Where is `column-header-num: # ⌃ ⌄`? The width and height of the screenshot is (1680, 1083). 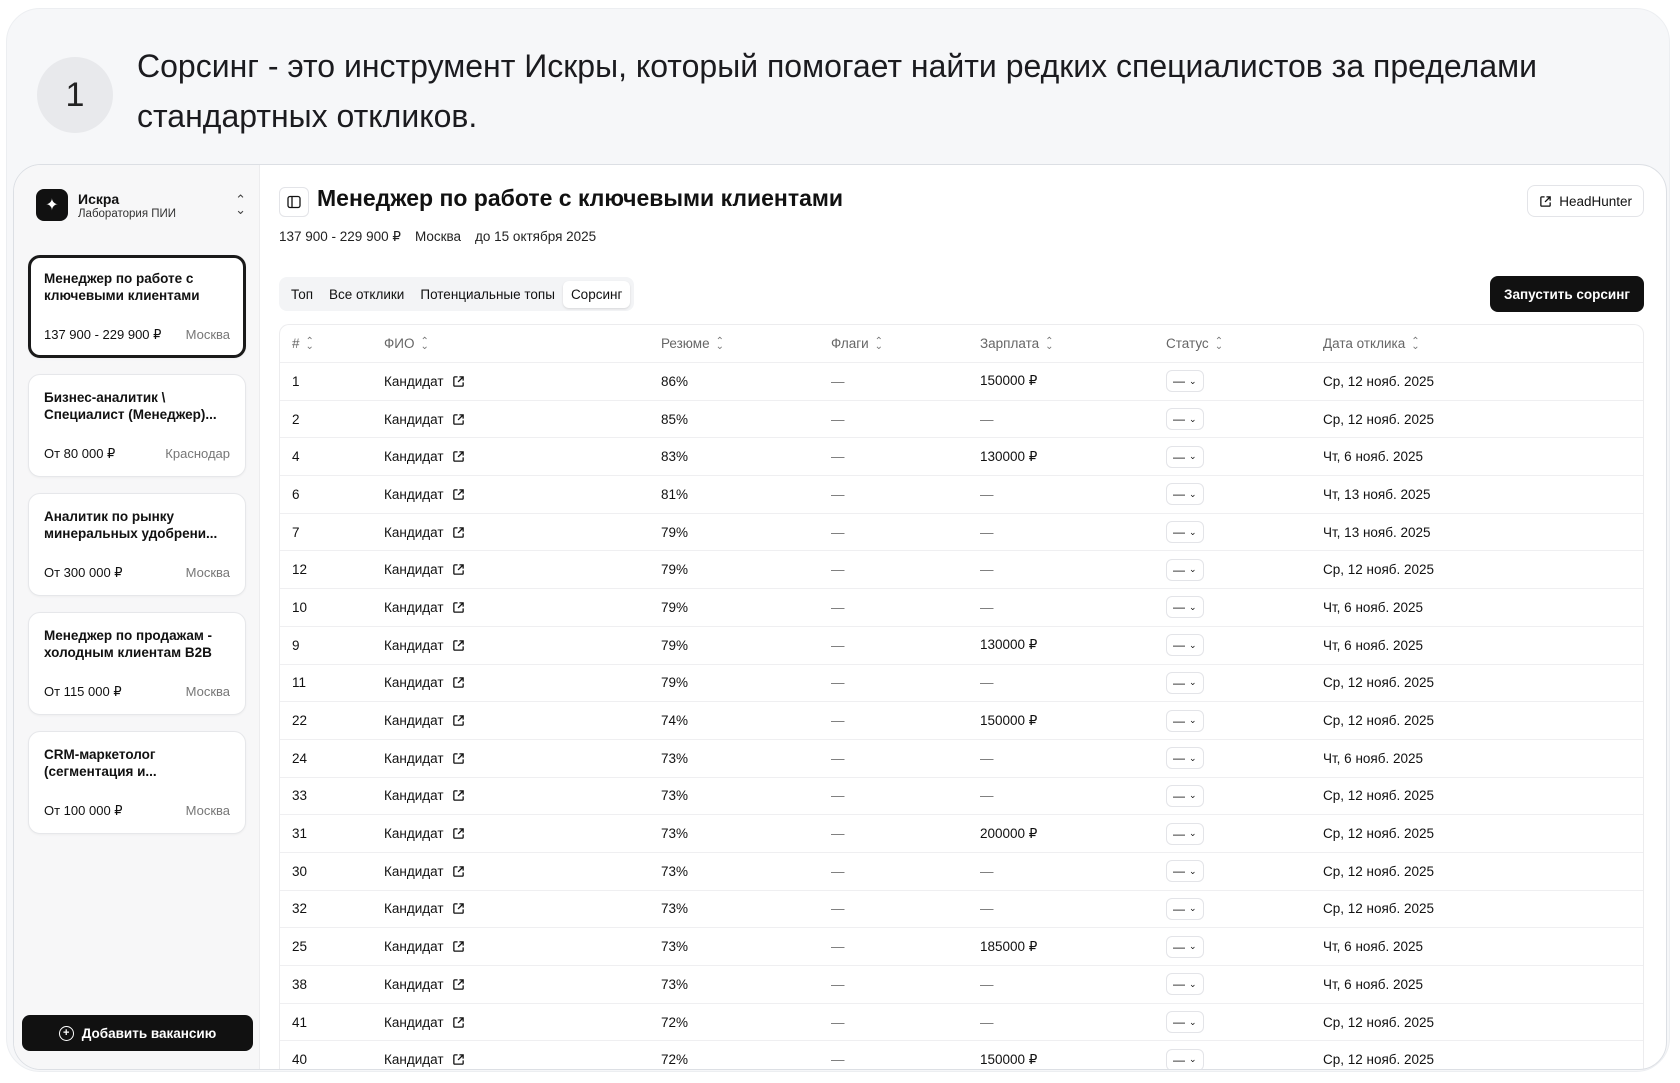
column-header-num: # ⌃ ⌄ is located at coordinates (303, 343).